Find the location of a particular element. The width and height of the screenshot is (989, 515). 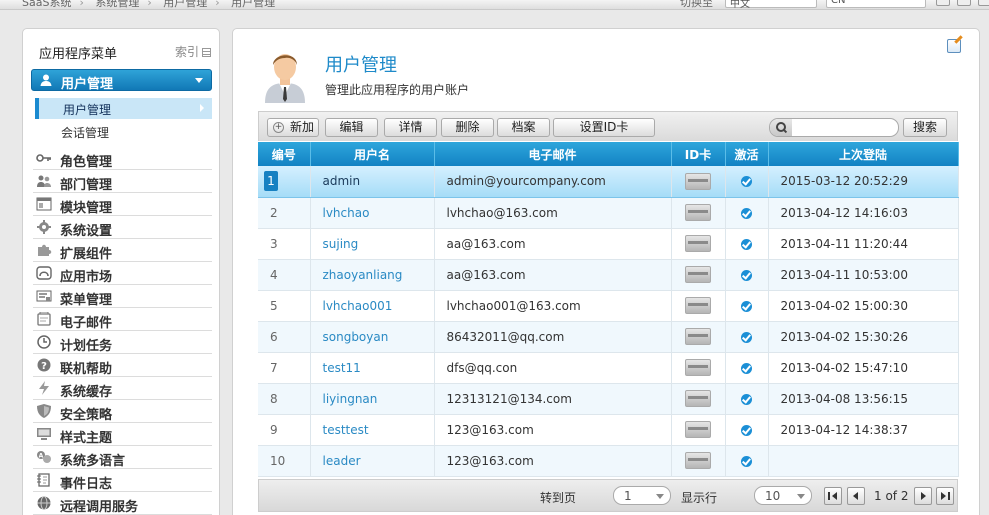

cell-username: test11 is located at coordinates (372, 368).